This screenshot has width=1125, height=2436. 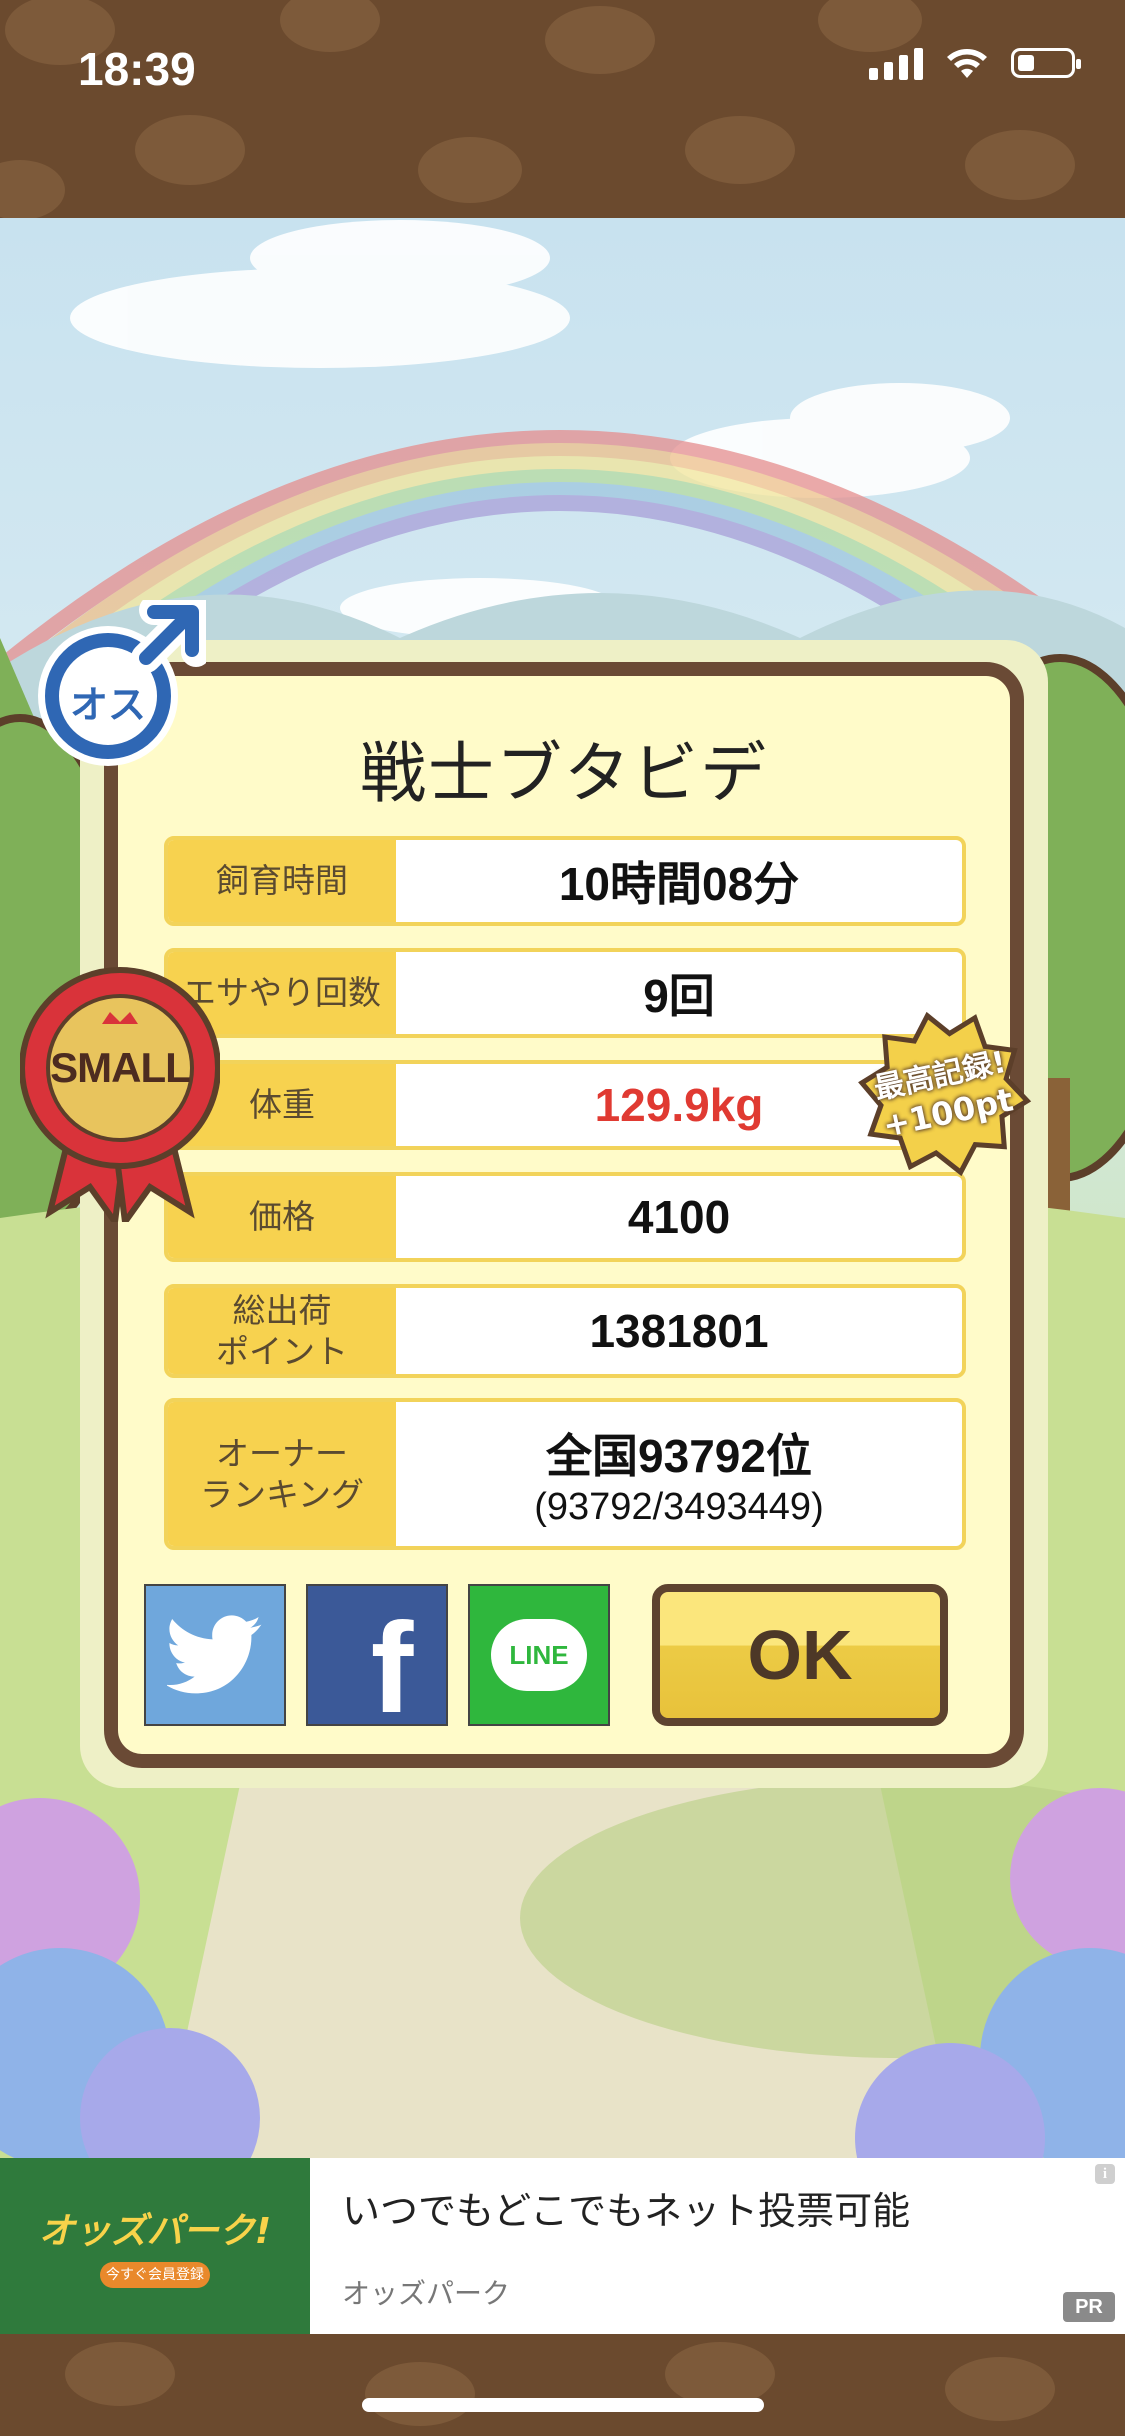 I want to click on bean-pattern-bottom, so click(x=560, y=2384).